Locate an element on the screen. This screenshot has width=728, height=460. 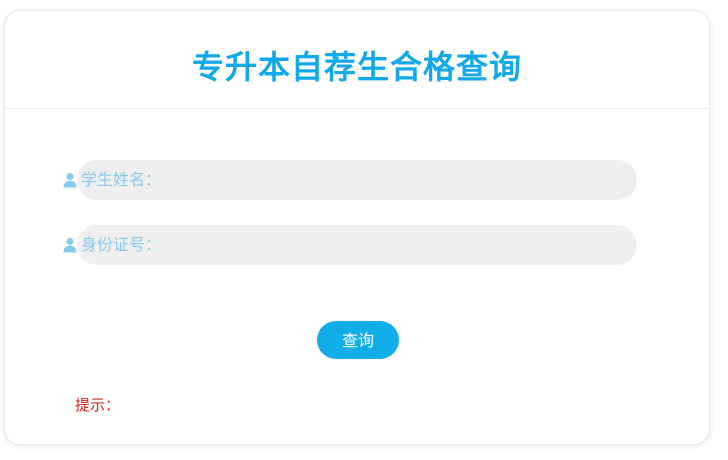
id-number-label: 身份证号： is located at coordinates (112, 245).